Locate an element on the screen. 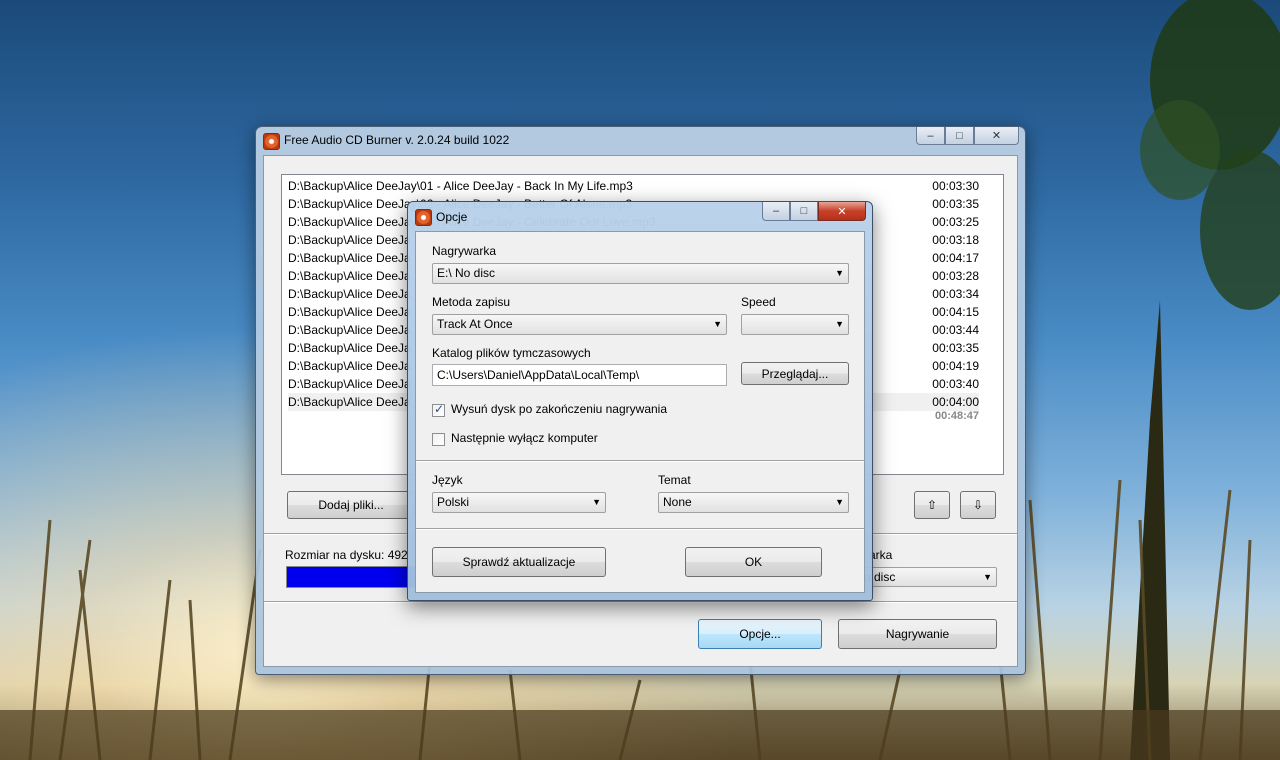  track-duration: 00:03:34 is located at coordinates (955, 294).